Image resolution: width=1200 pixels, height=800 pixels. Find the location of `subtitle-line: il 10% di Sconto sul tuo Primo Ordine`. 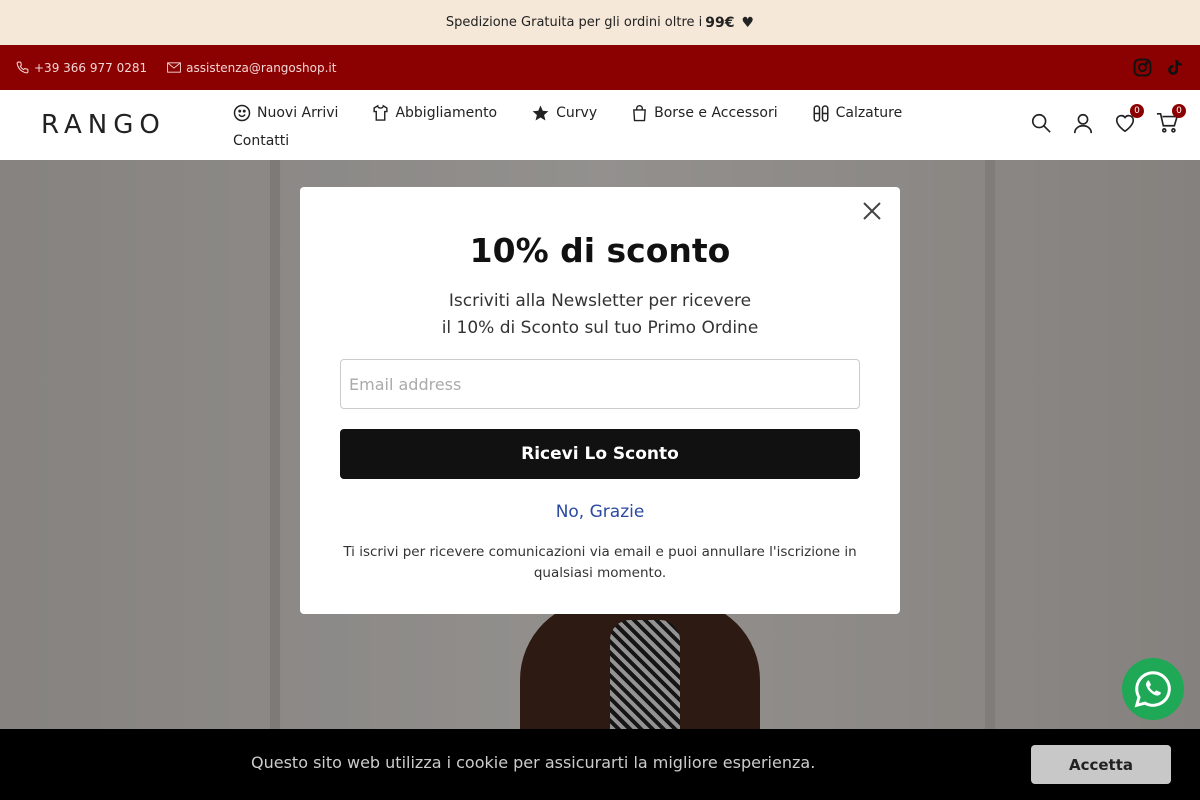

subtitle-line: il 10% di Sconto sul tuo Primo Ordine is located at coordinates (600, 328).